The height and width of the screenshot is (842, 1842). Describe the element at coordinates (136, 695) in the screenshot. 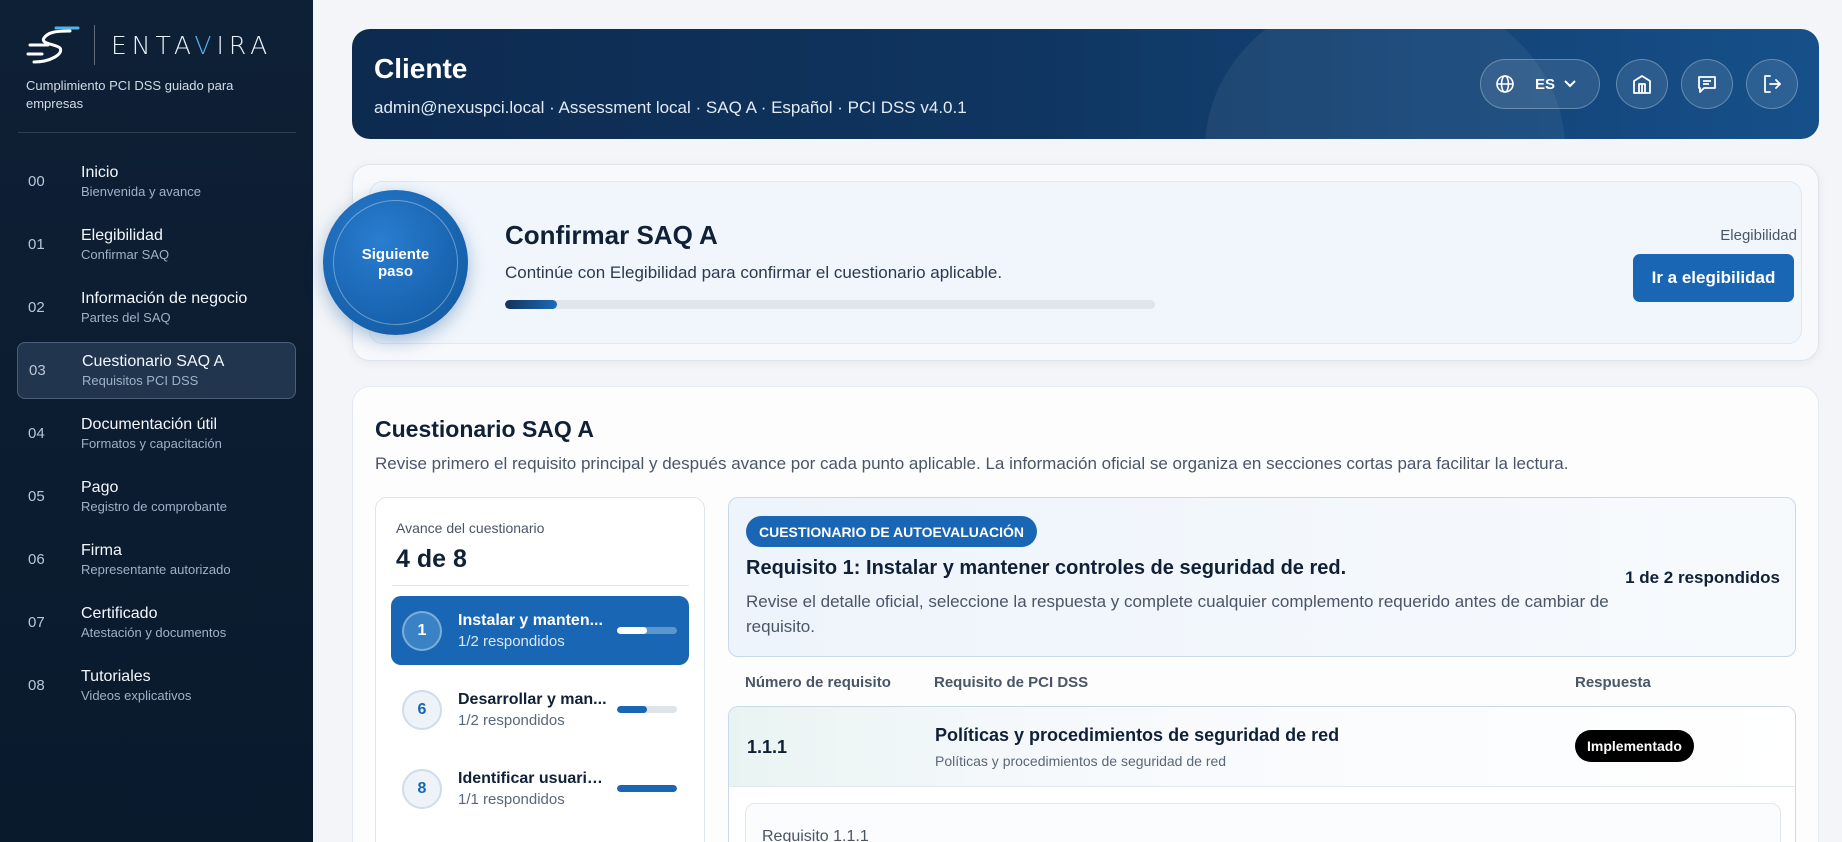

I see `sidebar-item-sublabel: Videos explicativos` at that location.